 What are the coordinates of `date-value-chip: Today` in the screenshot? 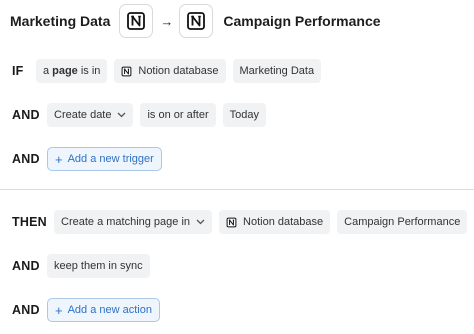 It's located at (244, 115).